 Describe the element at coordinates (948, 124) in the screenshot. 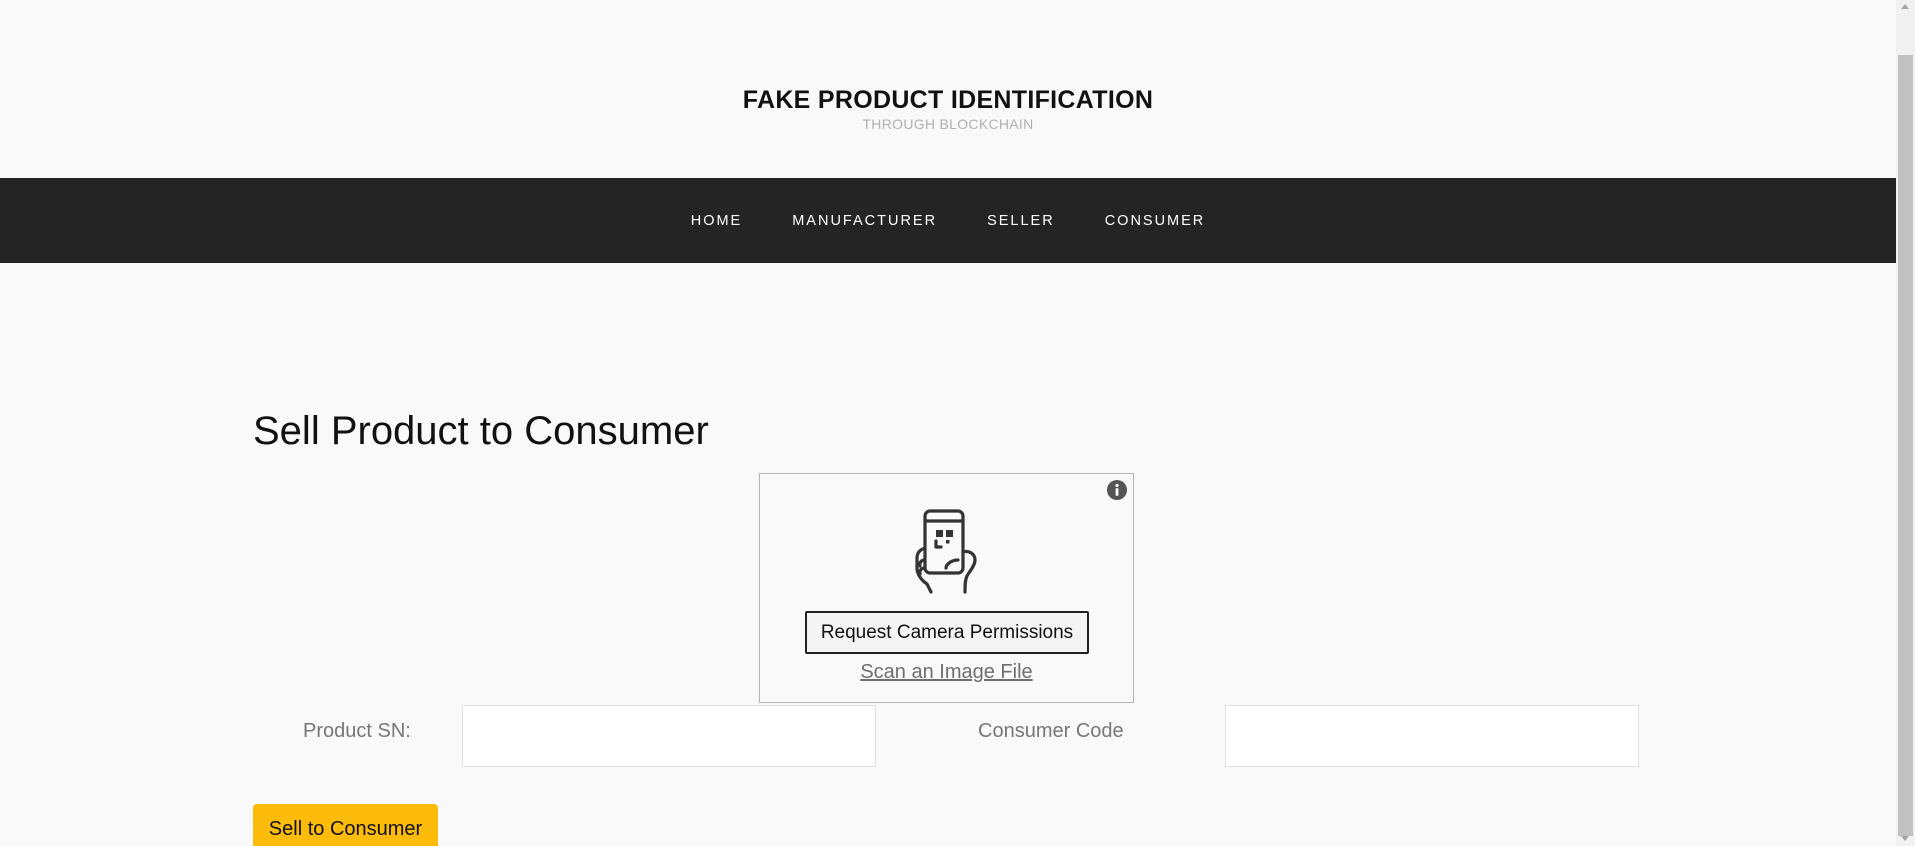

I see `site-subtitle: THROUGH BLOCKCHAIN` at that location.